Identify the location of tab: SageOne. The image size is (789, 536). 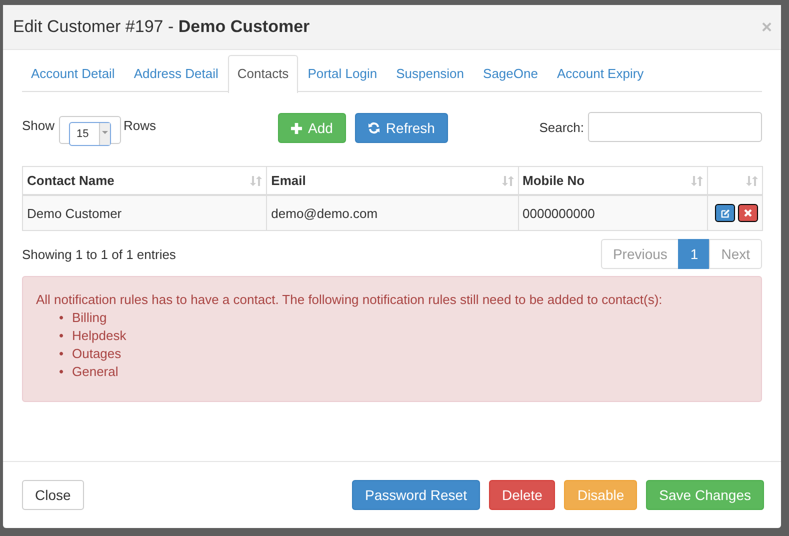
(510, 73).